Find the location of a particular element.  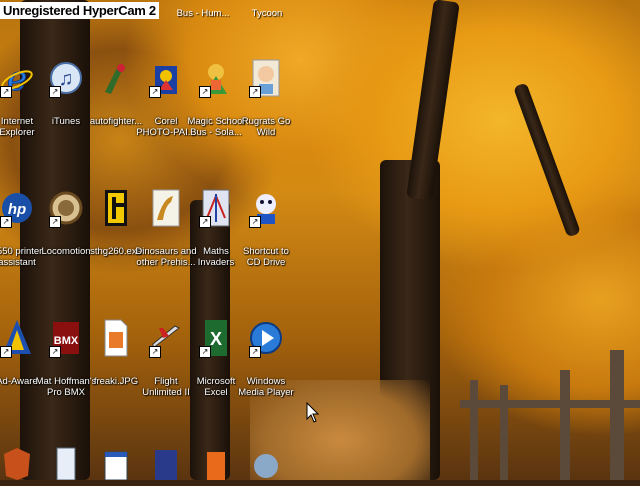

icon-label: Rugrats Go Wild is located at coordinates (266, 127).